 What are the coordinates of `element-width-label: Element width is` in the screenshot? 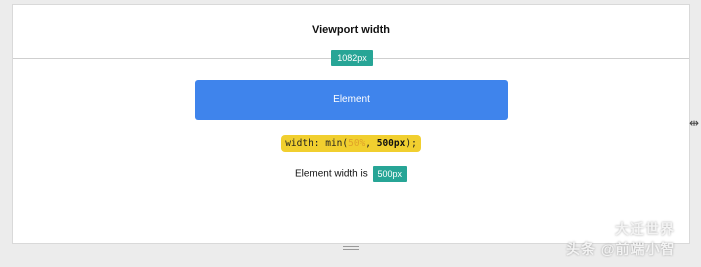 It's located at (331, 174).